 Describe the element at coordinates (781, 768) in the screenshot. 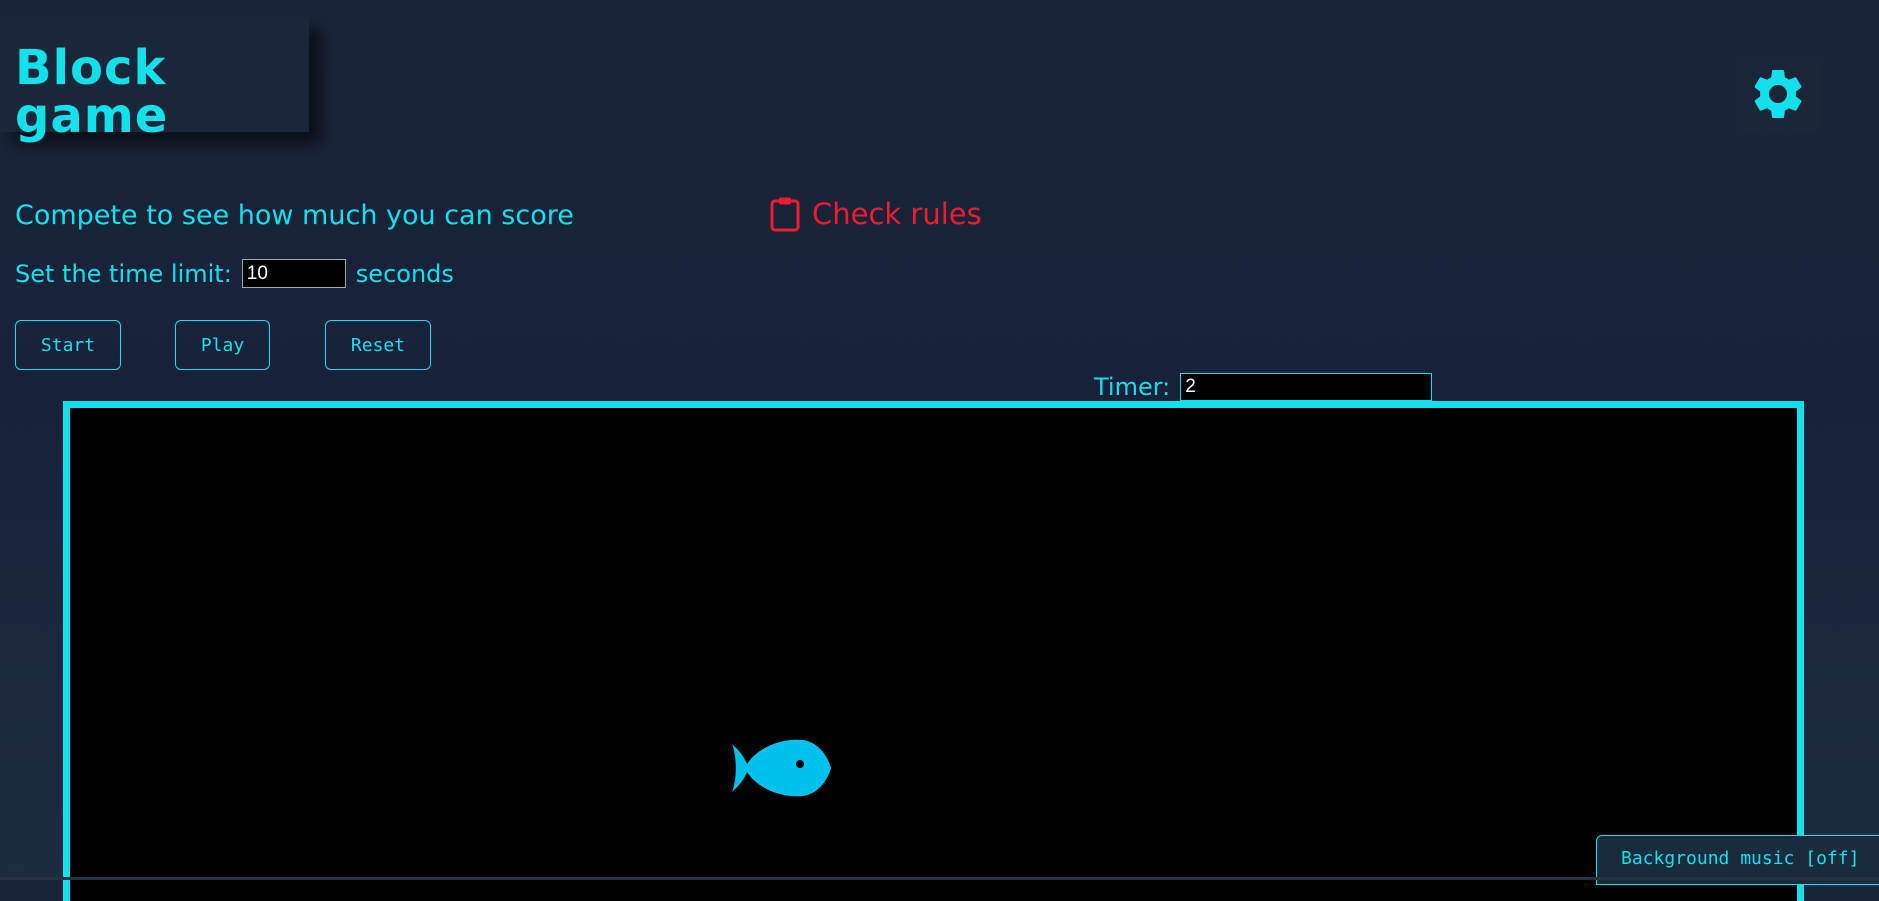

I see `fish-icon` at that location.